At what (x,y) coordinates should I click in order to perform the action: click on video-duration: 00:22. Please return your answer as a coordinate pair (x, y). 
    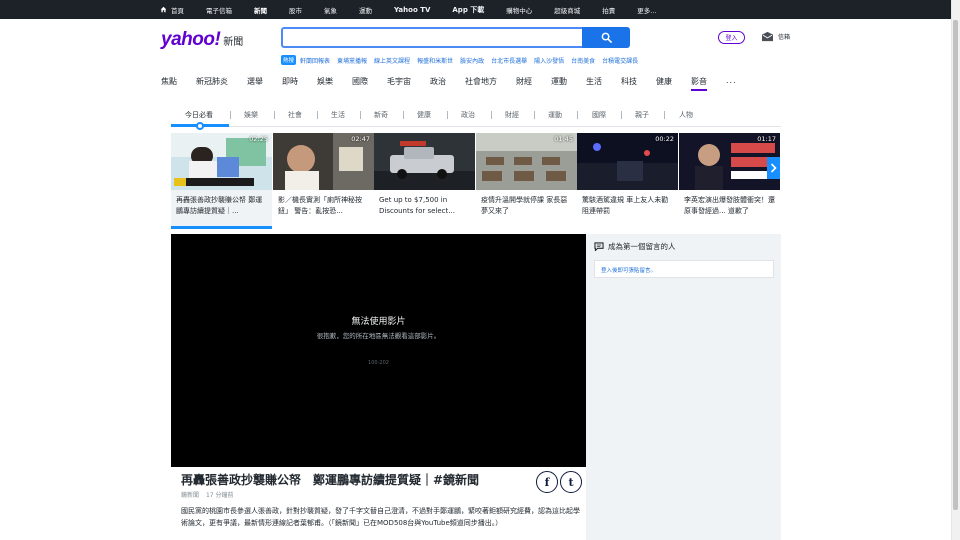
    Looking at the image, I should click on (664, 139).